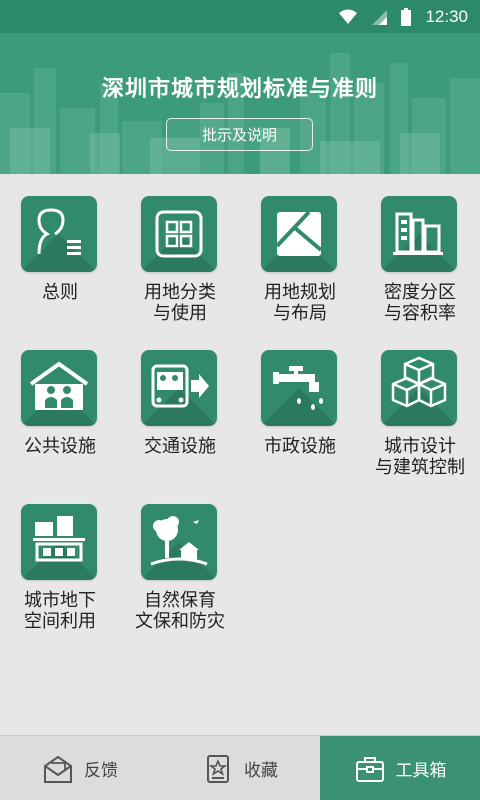 The image size is (480, 800). What do you see at coordinates (179, 542) in the screenshot?
I see `tree-house-icon` at bounding box center [179, 542].